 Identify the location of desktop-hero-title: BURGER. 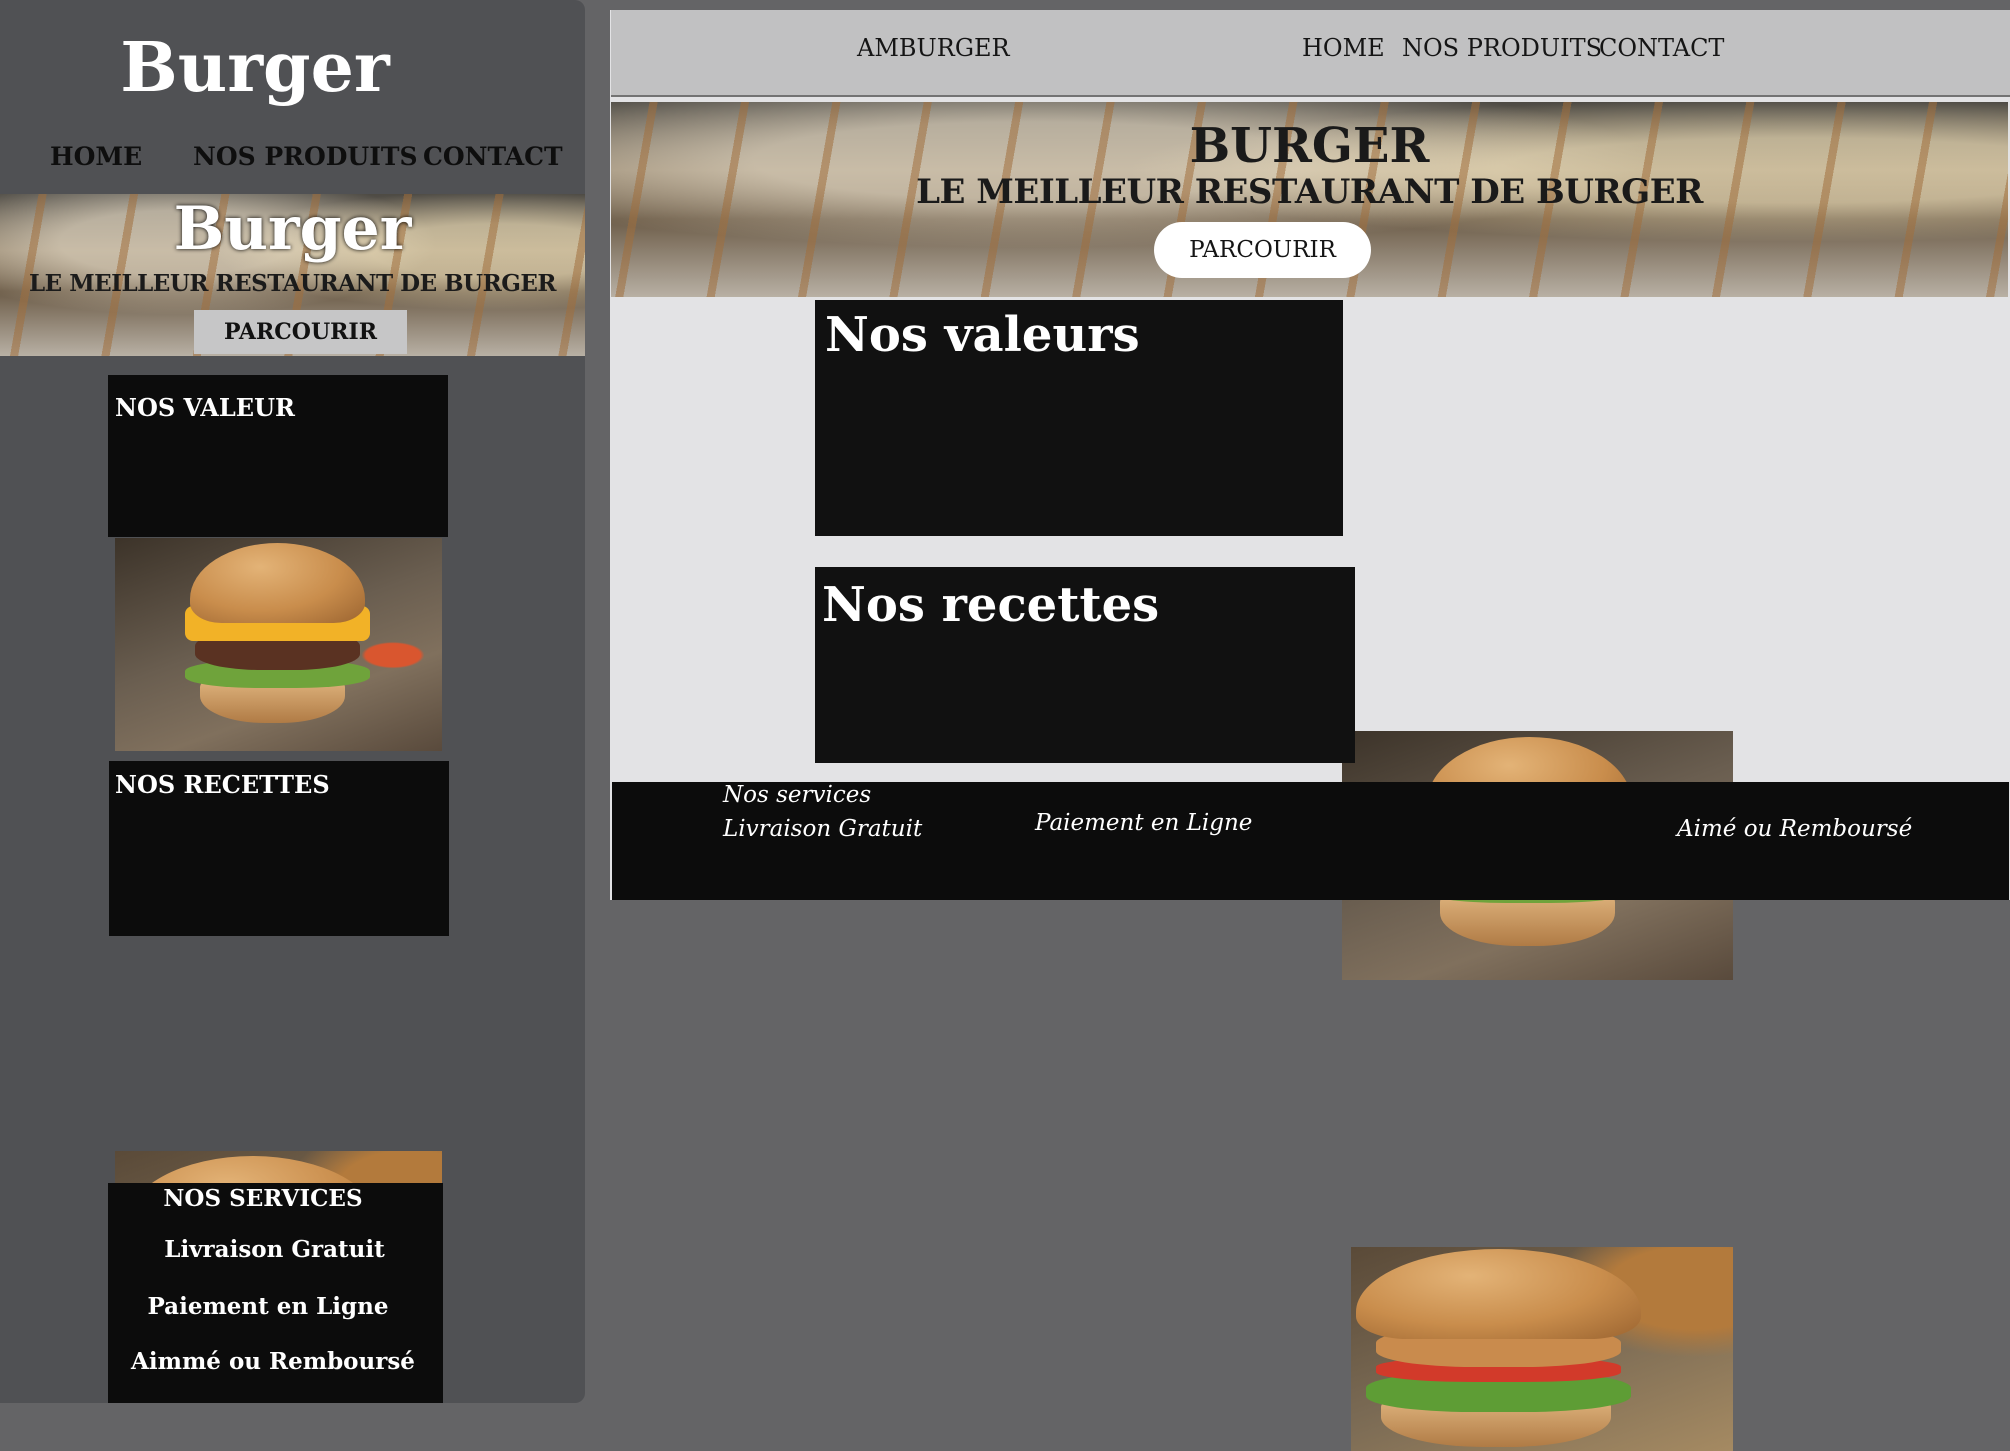
(1309, 146).